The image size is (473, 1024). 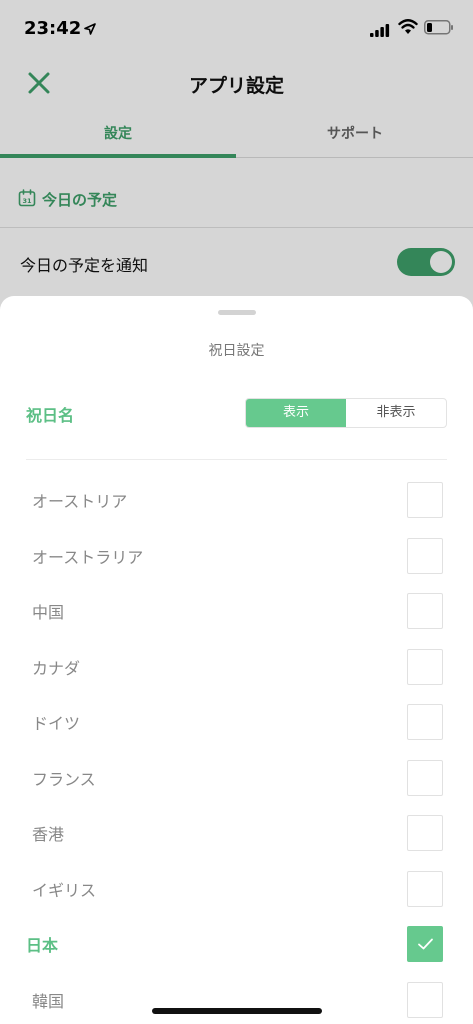 What do you see at coordinates (42, 945) in the screenshot?
I see `country-label: 日本` at bounding box center [42, 945].